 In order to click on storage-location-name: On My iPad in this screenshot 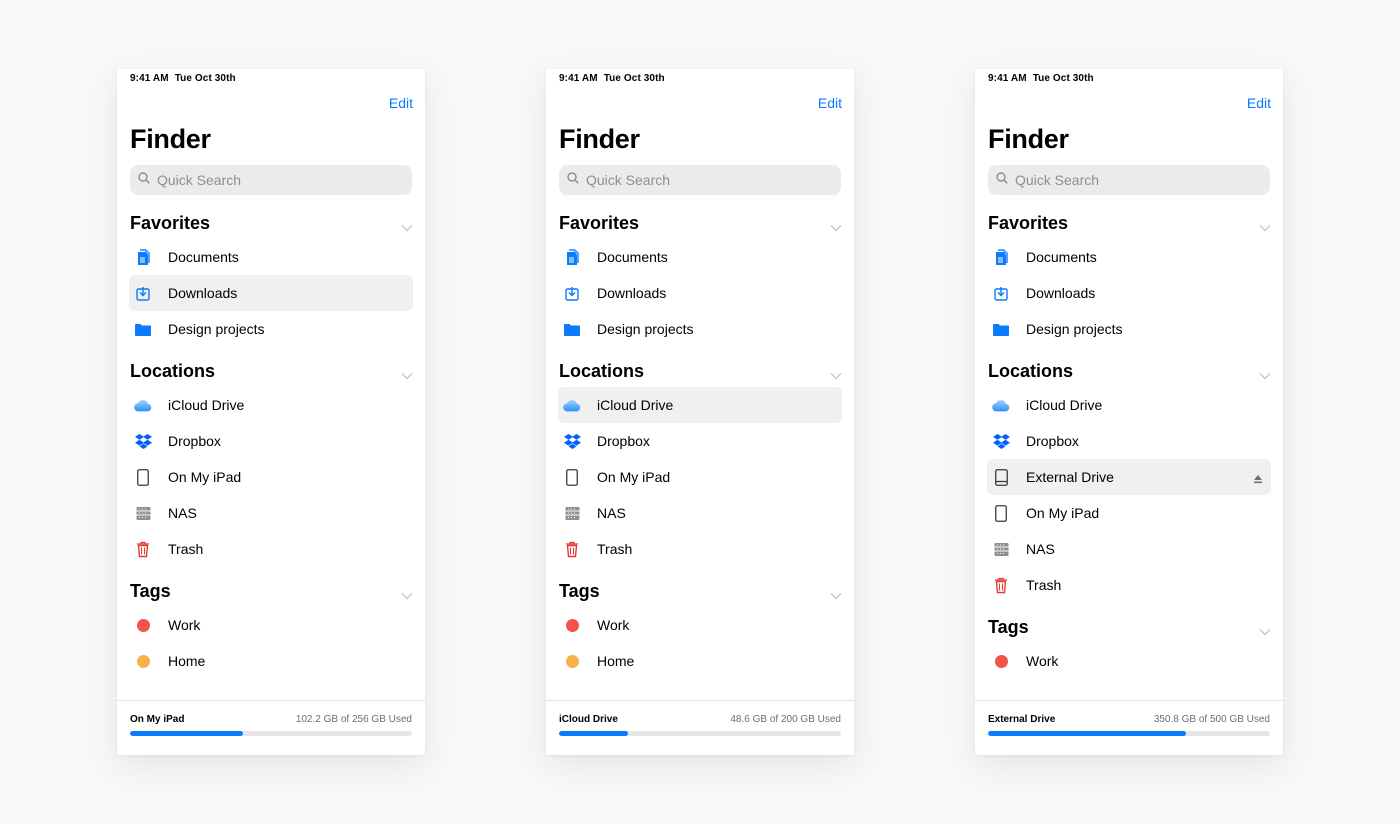, I will do `click(157, 719)`.